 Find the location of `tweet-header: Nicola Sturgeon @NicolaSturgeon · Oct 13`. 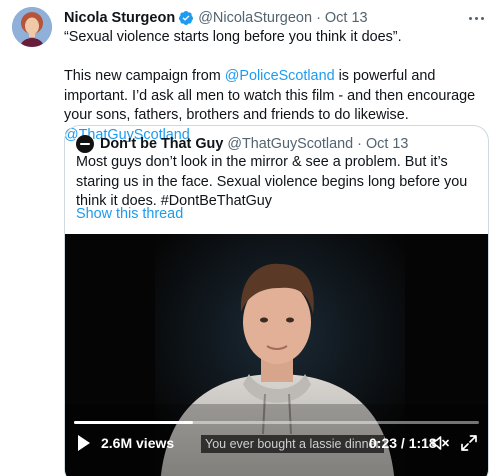

tweet-header: Nicola Sturgeon @NicolaSturgeon · Oct 13 is located at coordinates (216, 18).